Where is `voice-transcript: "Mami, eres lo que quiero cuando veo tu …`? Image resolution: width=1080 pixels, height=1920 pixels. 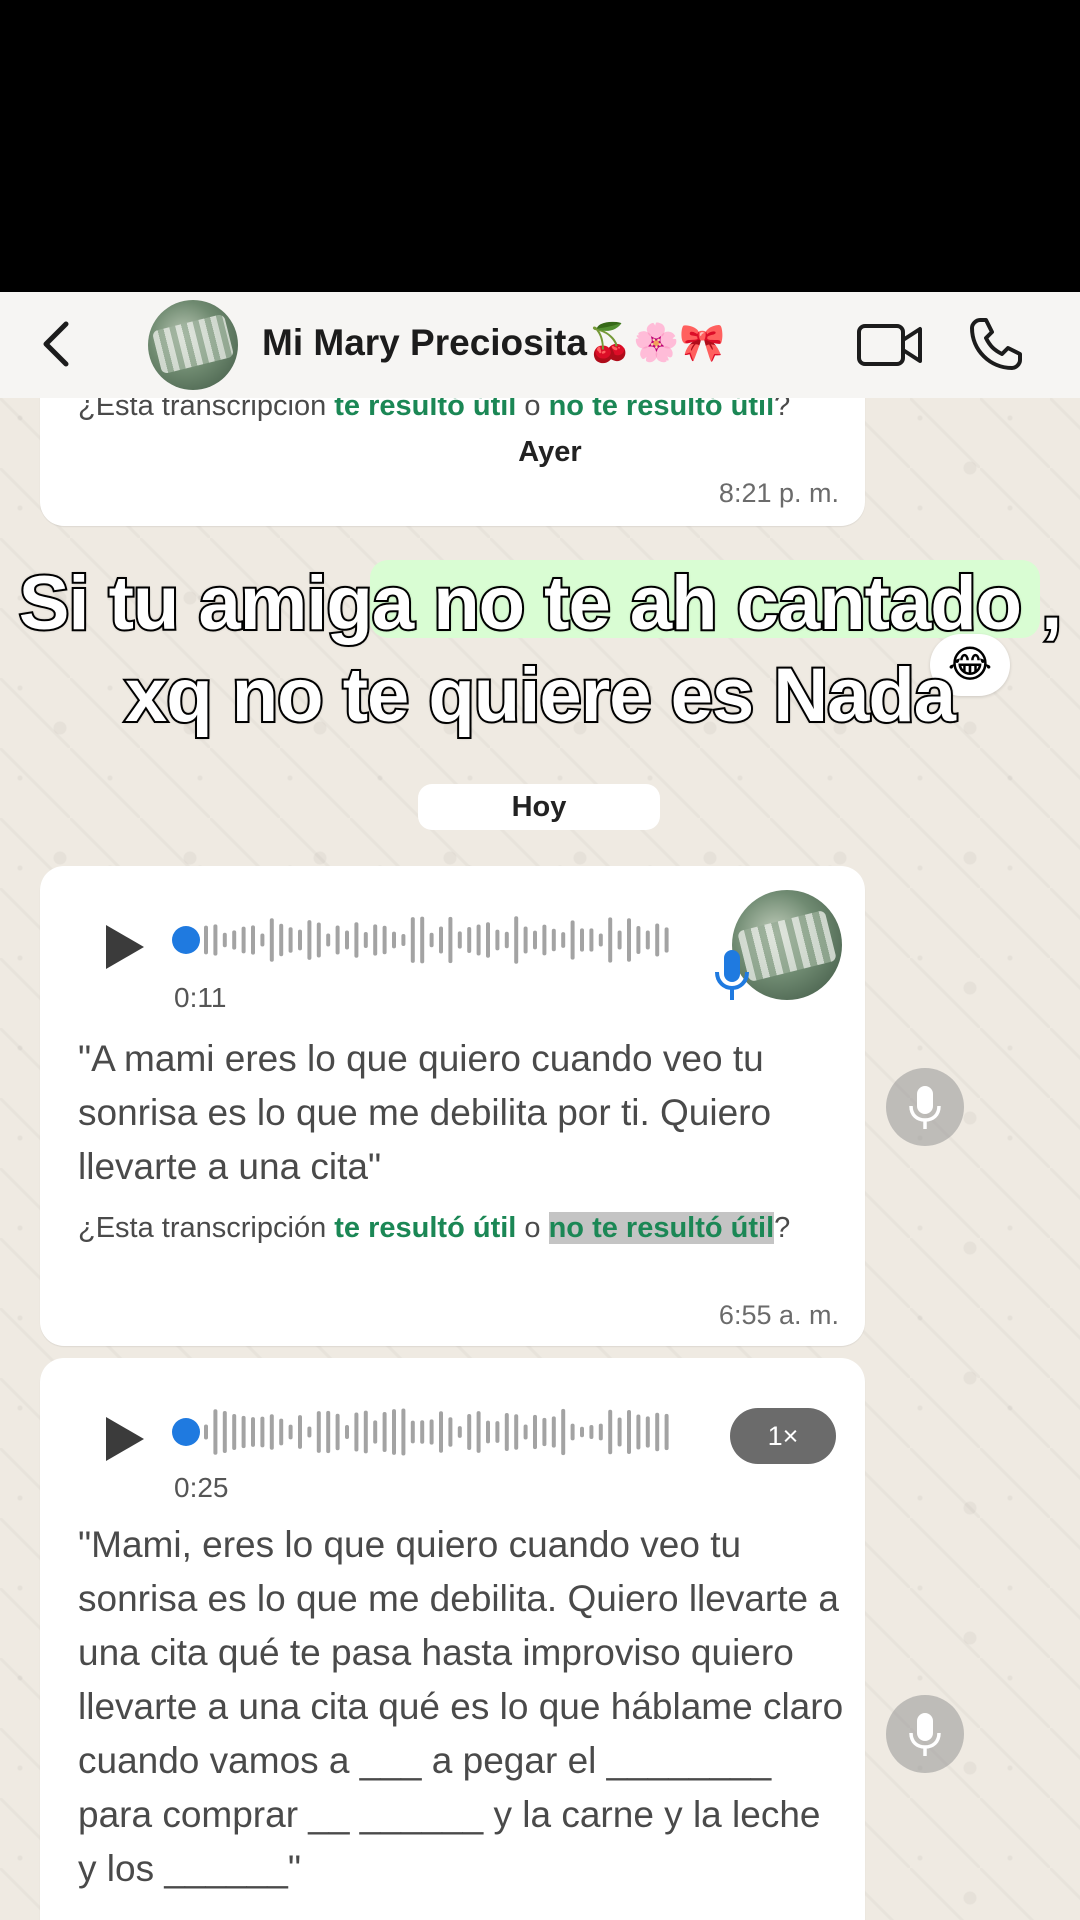
voice-transcript: "Mami, eres lo que quiero cuando veo tu … is located at coordinates (461, 1706).